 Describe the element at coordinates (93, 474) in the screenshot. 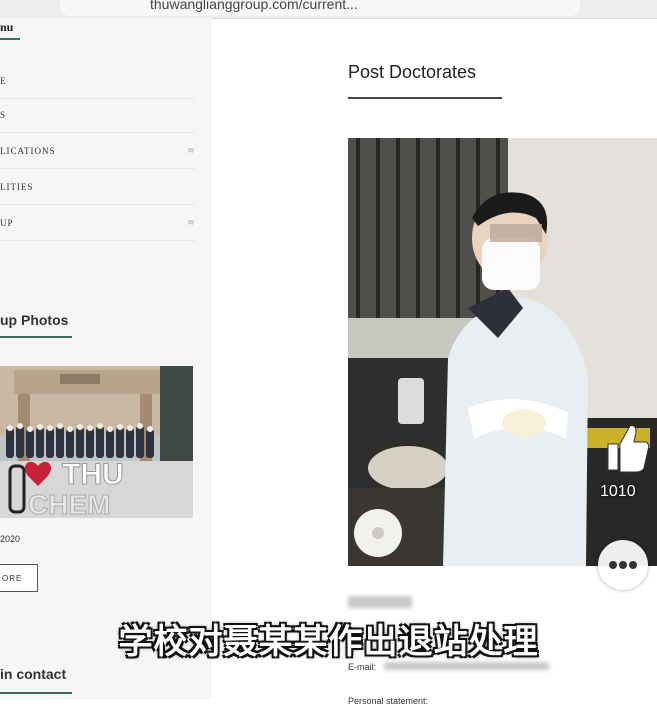

I see `svg-text: THU` at that location.